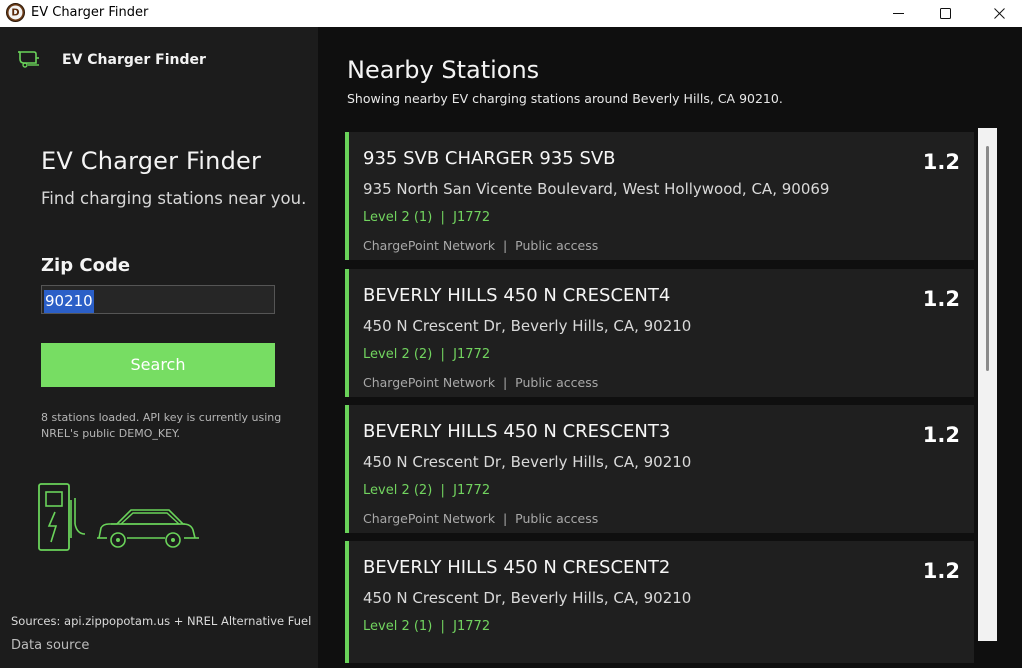  What do you see at coordinates (158, 365) in the screenshot?
I see `search-button: Search` at bounding box center [158, 365].